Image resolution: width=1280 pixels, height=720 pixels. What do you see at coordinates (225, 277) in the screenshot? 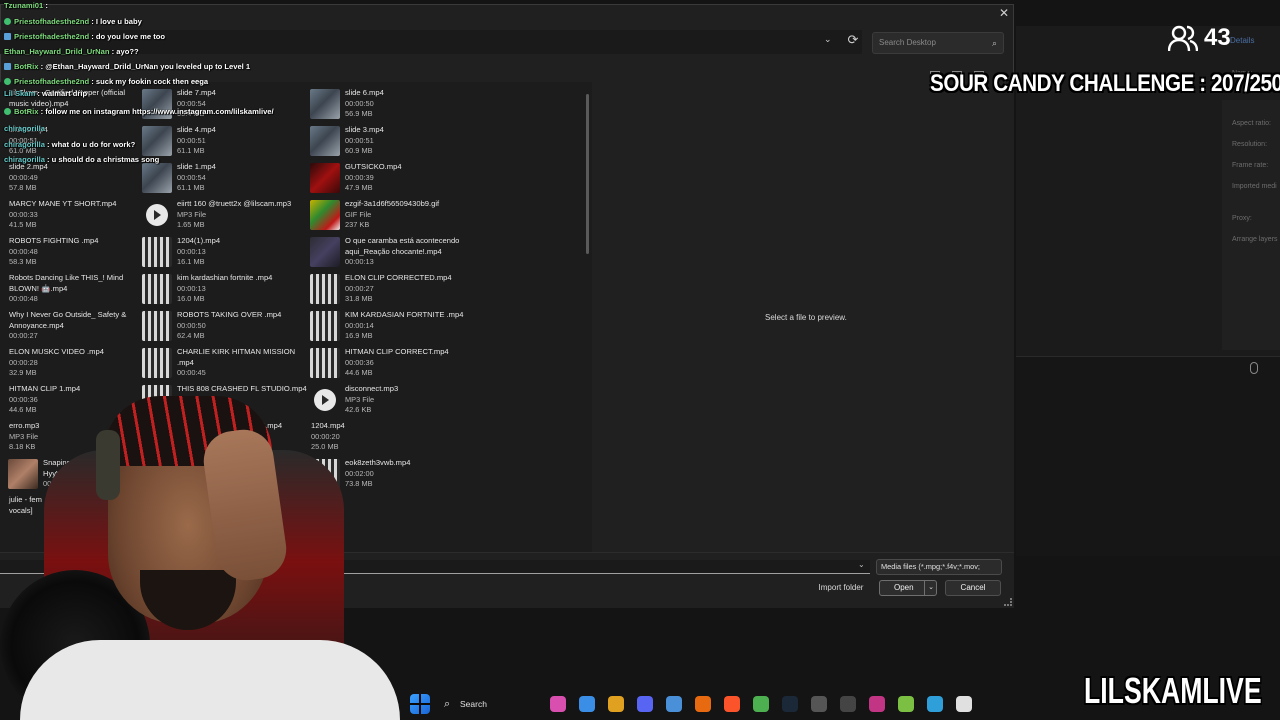
I see `file-name: kim kardashian fortnite .mp4` at bounding box center [225, 277].